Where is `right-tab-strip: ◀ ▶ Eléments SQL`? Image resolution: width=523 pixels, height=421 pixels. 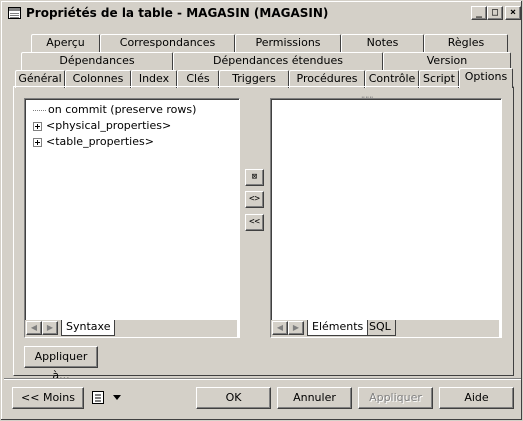
right-tab-strip: ◀ ▶ Eléments SQL is located at coordinates (385, 328).